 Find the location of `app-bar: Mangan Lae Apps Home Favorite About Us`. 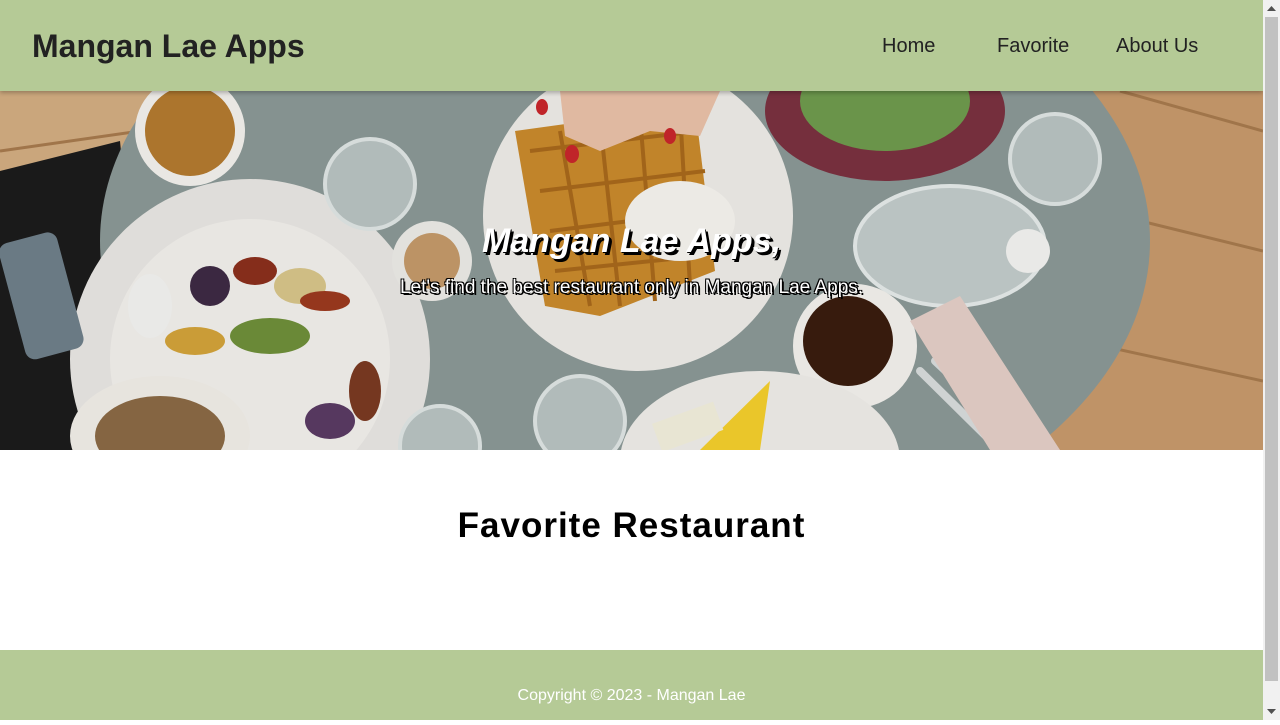

app-bar: Mangan Lae Apps Home Favorite About Us is located at coordinates (631, 45).